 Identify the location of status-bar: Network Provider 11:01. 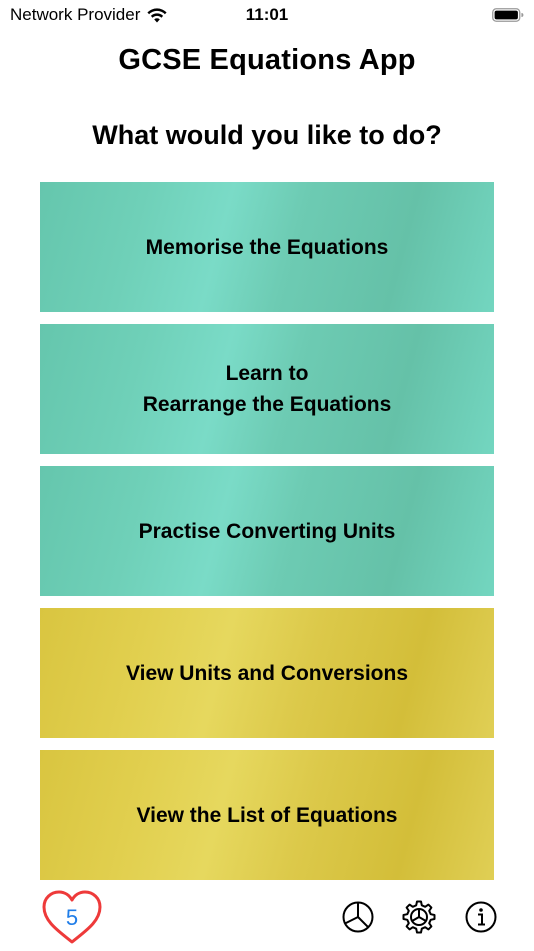
(267, 15).